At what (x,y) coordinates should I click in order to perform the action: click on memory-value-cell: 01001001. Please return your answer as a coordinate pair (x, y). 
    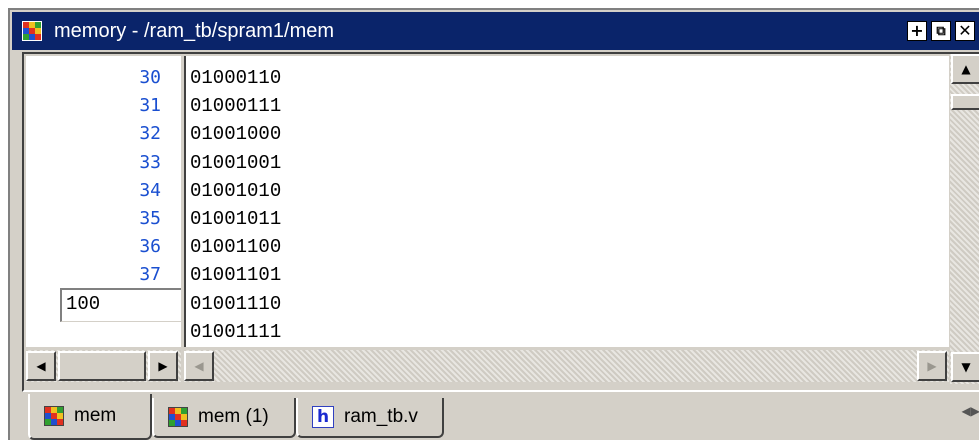
    Looking at the image, I should click on (567, 163).